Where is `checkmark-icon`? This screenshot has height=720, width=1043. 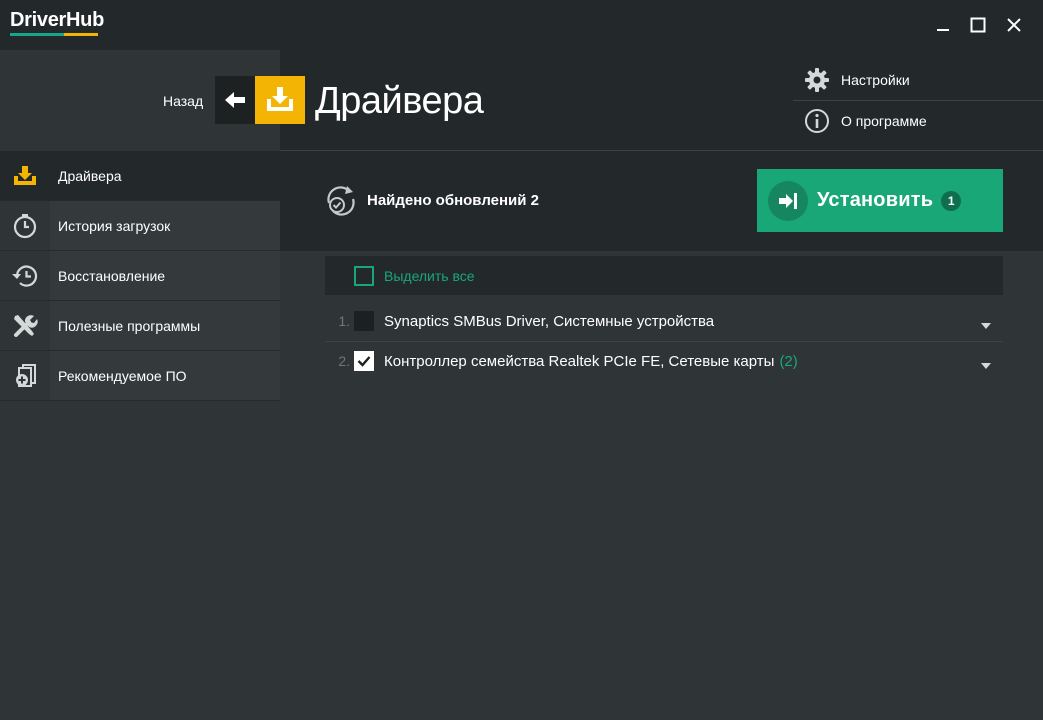 checkmark-icon is located at coordinates (364, 361).